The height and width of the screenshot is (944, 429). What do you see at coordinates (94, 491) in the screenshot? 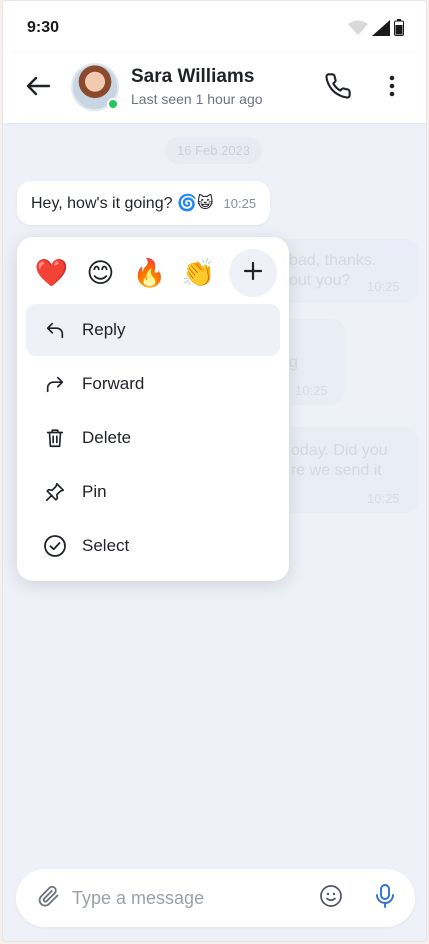
I see `menu-item-label: Pin` at bounding box center [94, 491].